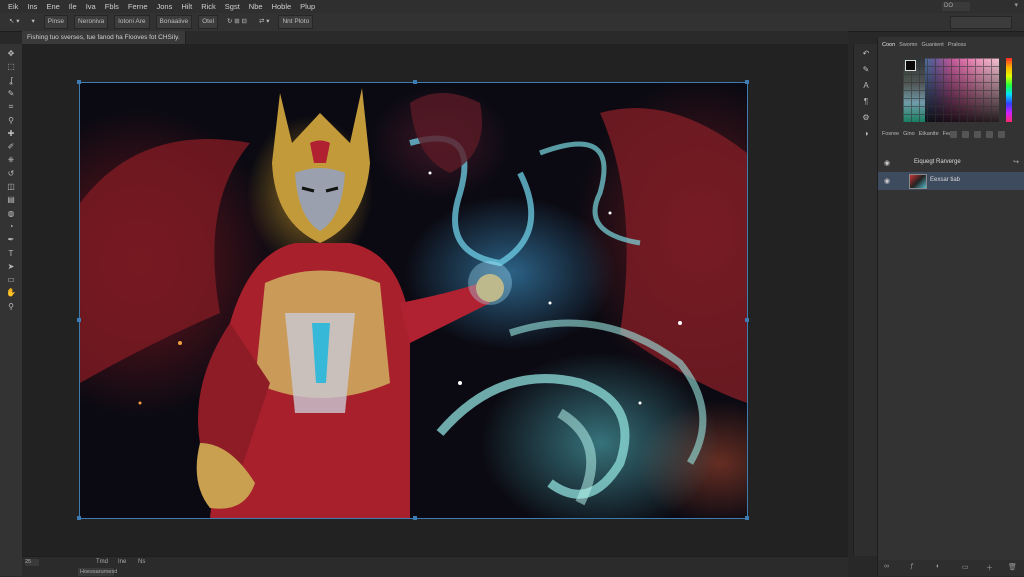 This screenshot has height=577, width=1024. I want to click on layer-row: ◉ Eiquegt Rarverge ↪, so click(951, 163).